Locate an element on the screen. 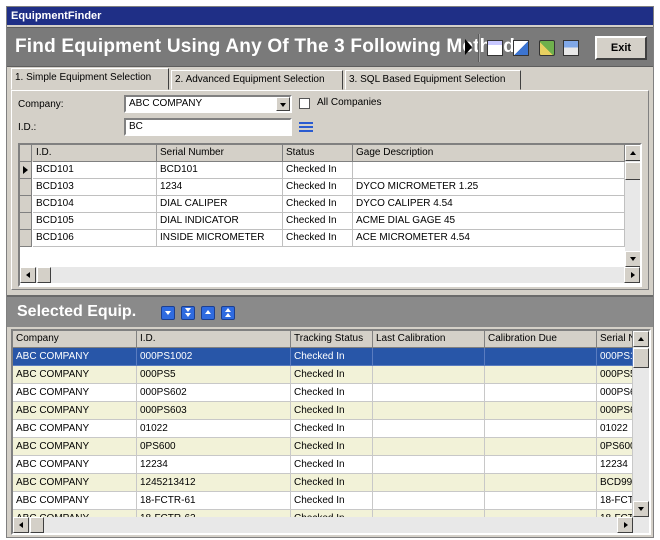 The image size is (660, 540). chevron-down-icon is located at coordinates (283, 104).